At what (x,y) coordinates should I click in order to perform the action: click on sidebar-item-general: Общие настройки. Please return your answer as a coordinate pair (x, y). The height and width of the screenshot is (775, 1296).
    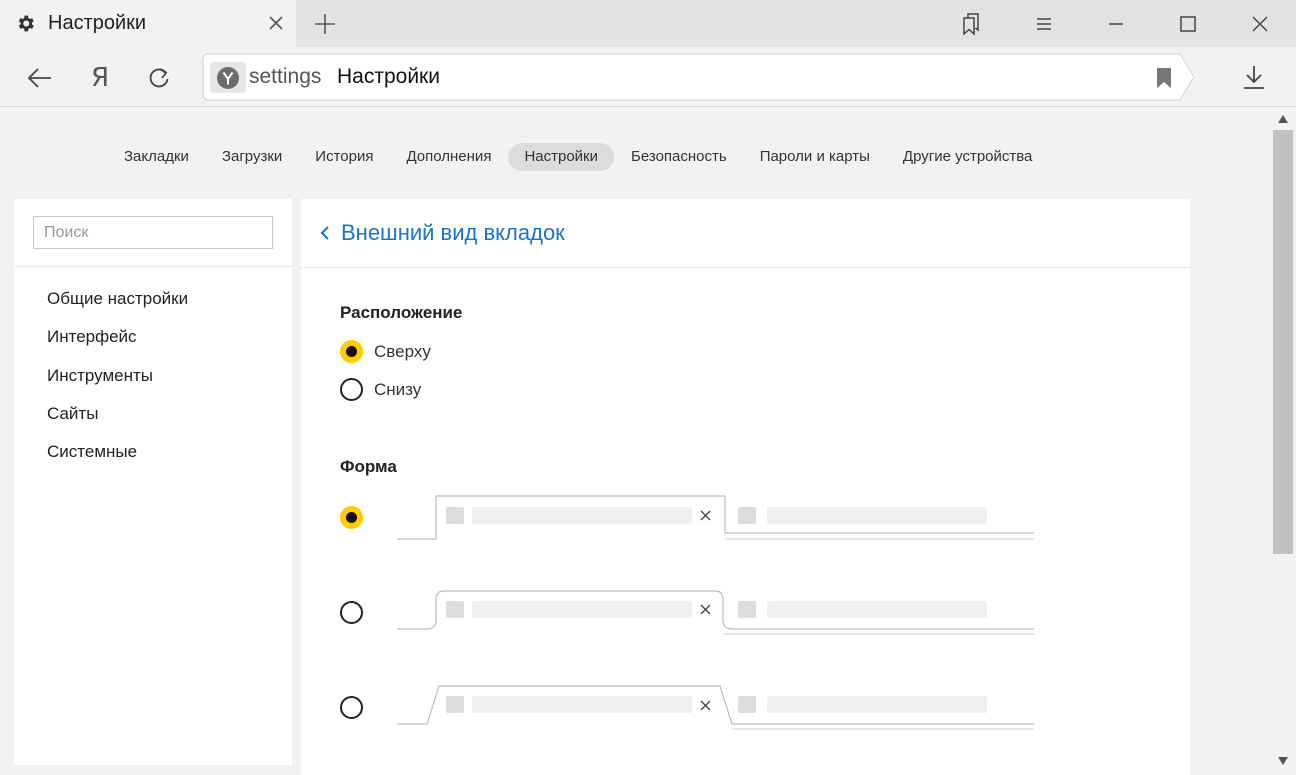
    Looking at the image, I should click on (117, 299).